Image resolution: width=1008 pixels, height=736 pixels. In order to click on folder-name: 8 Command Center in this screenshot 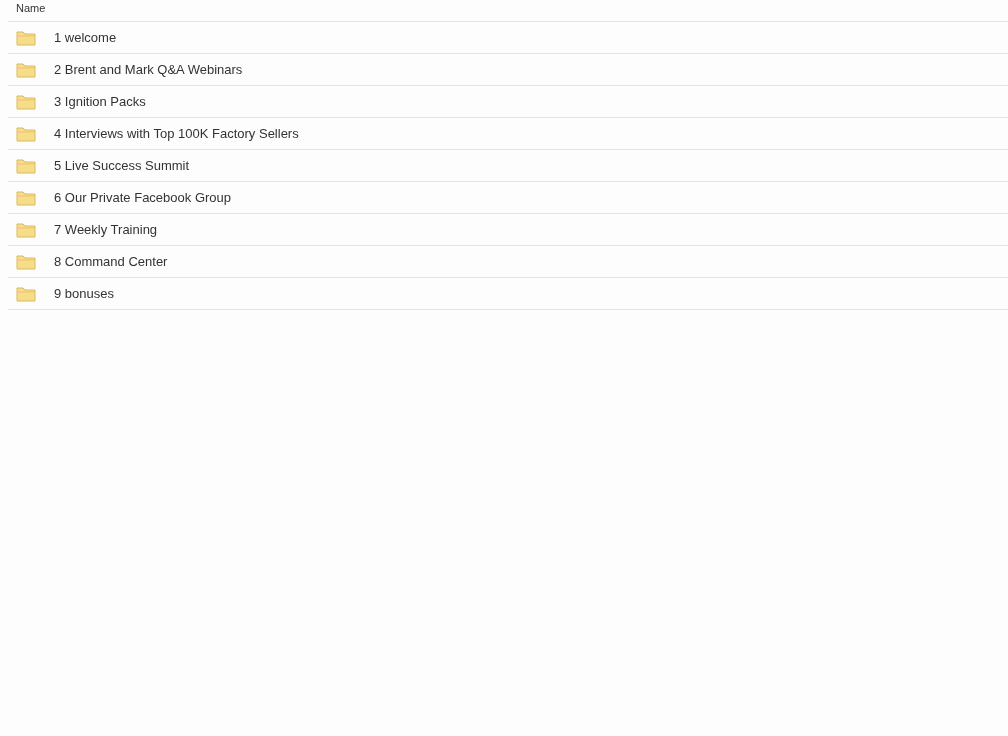, I will do `click(111, 261)`.